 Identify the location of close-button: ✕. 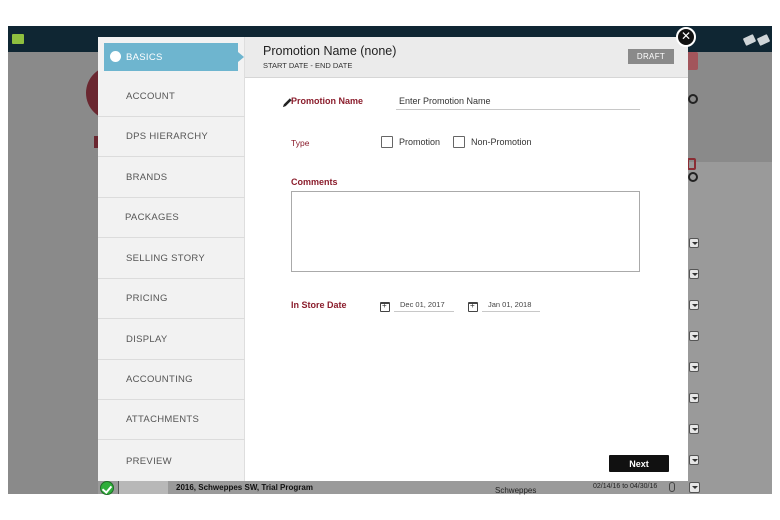
(686, 37).